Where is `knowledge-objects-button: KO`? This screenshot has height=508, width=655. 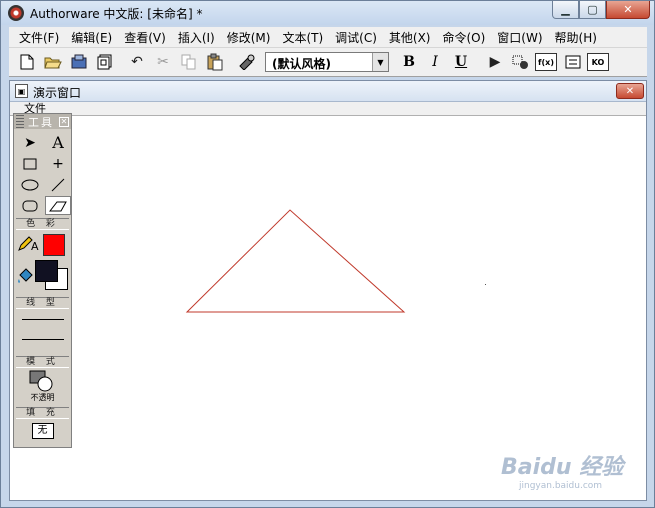 knowledge-objects-button: KO is located at coordinates (598, 62).